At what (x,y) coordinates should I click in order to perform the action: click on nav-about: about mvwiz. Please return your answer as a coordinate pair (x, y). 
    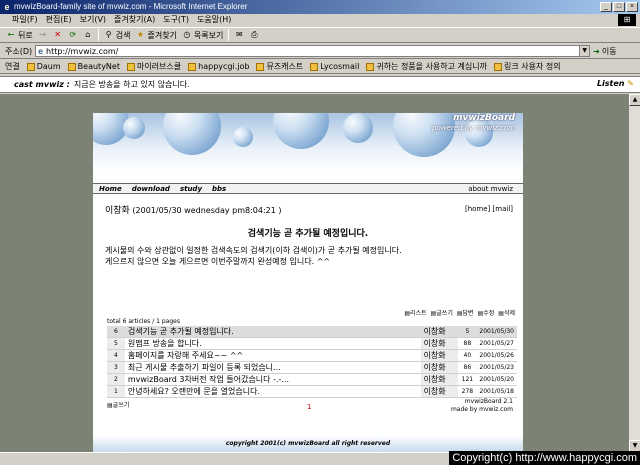
    Looking at the image, I should click on (490, 189).